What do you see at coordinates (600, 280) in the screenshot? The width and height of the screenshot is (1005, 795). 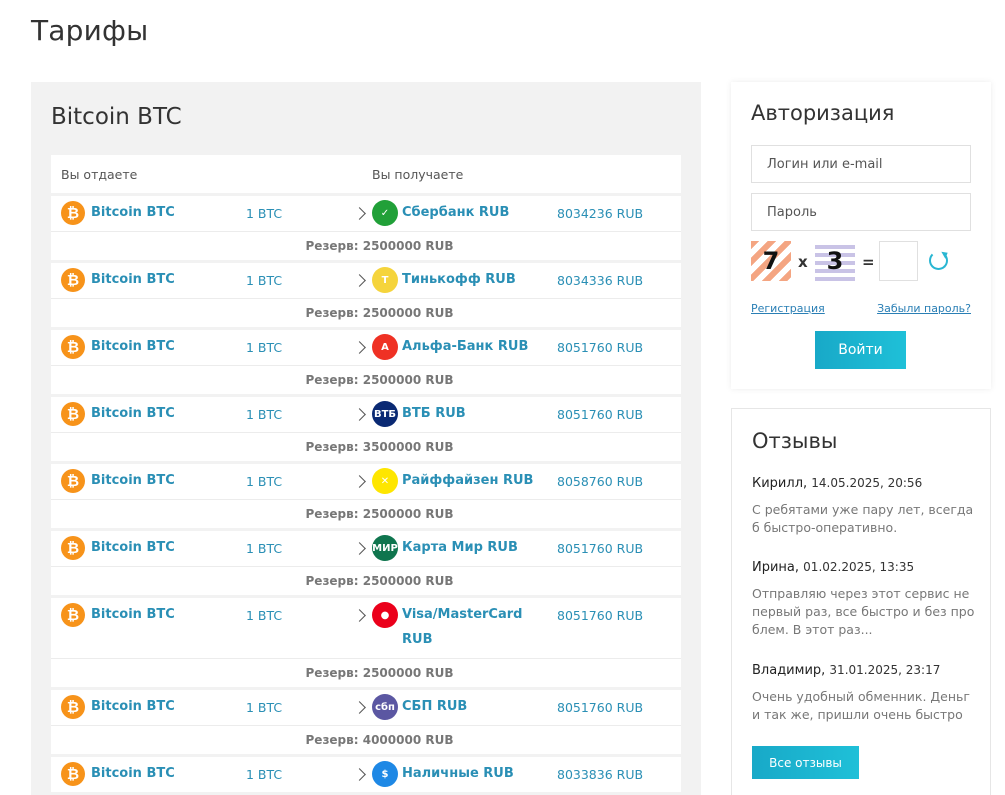 I see `to-amount: 8034336 RUB` at bounding box center [600, 280].